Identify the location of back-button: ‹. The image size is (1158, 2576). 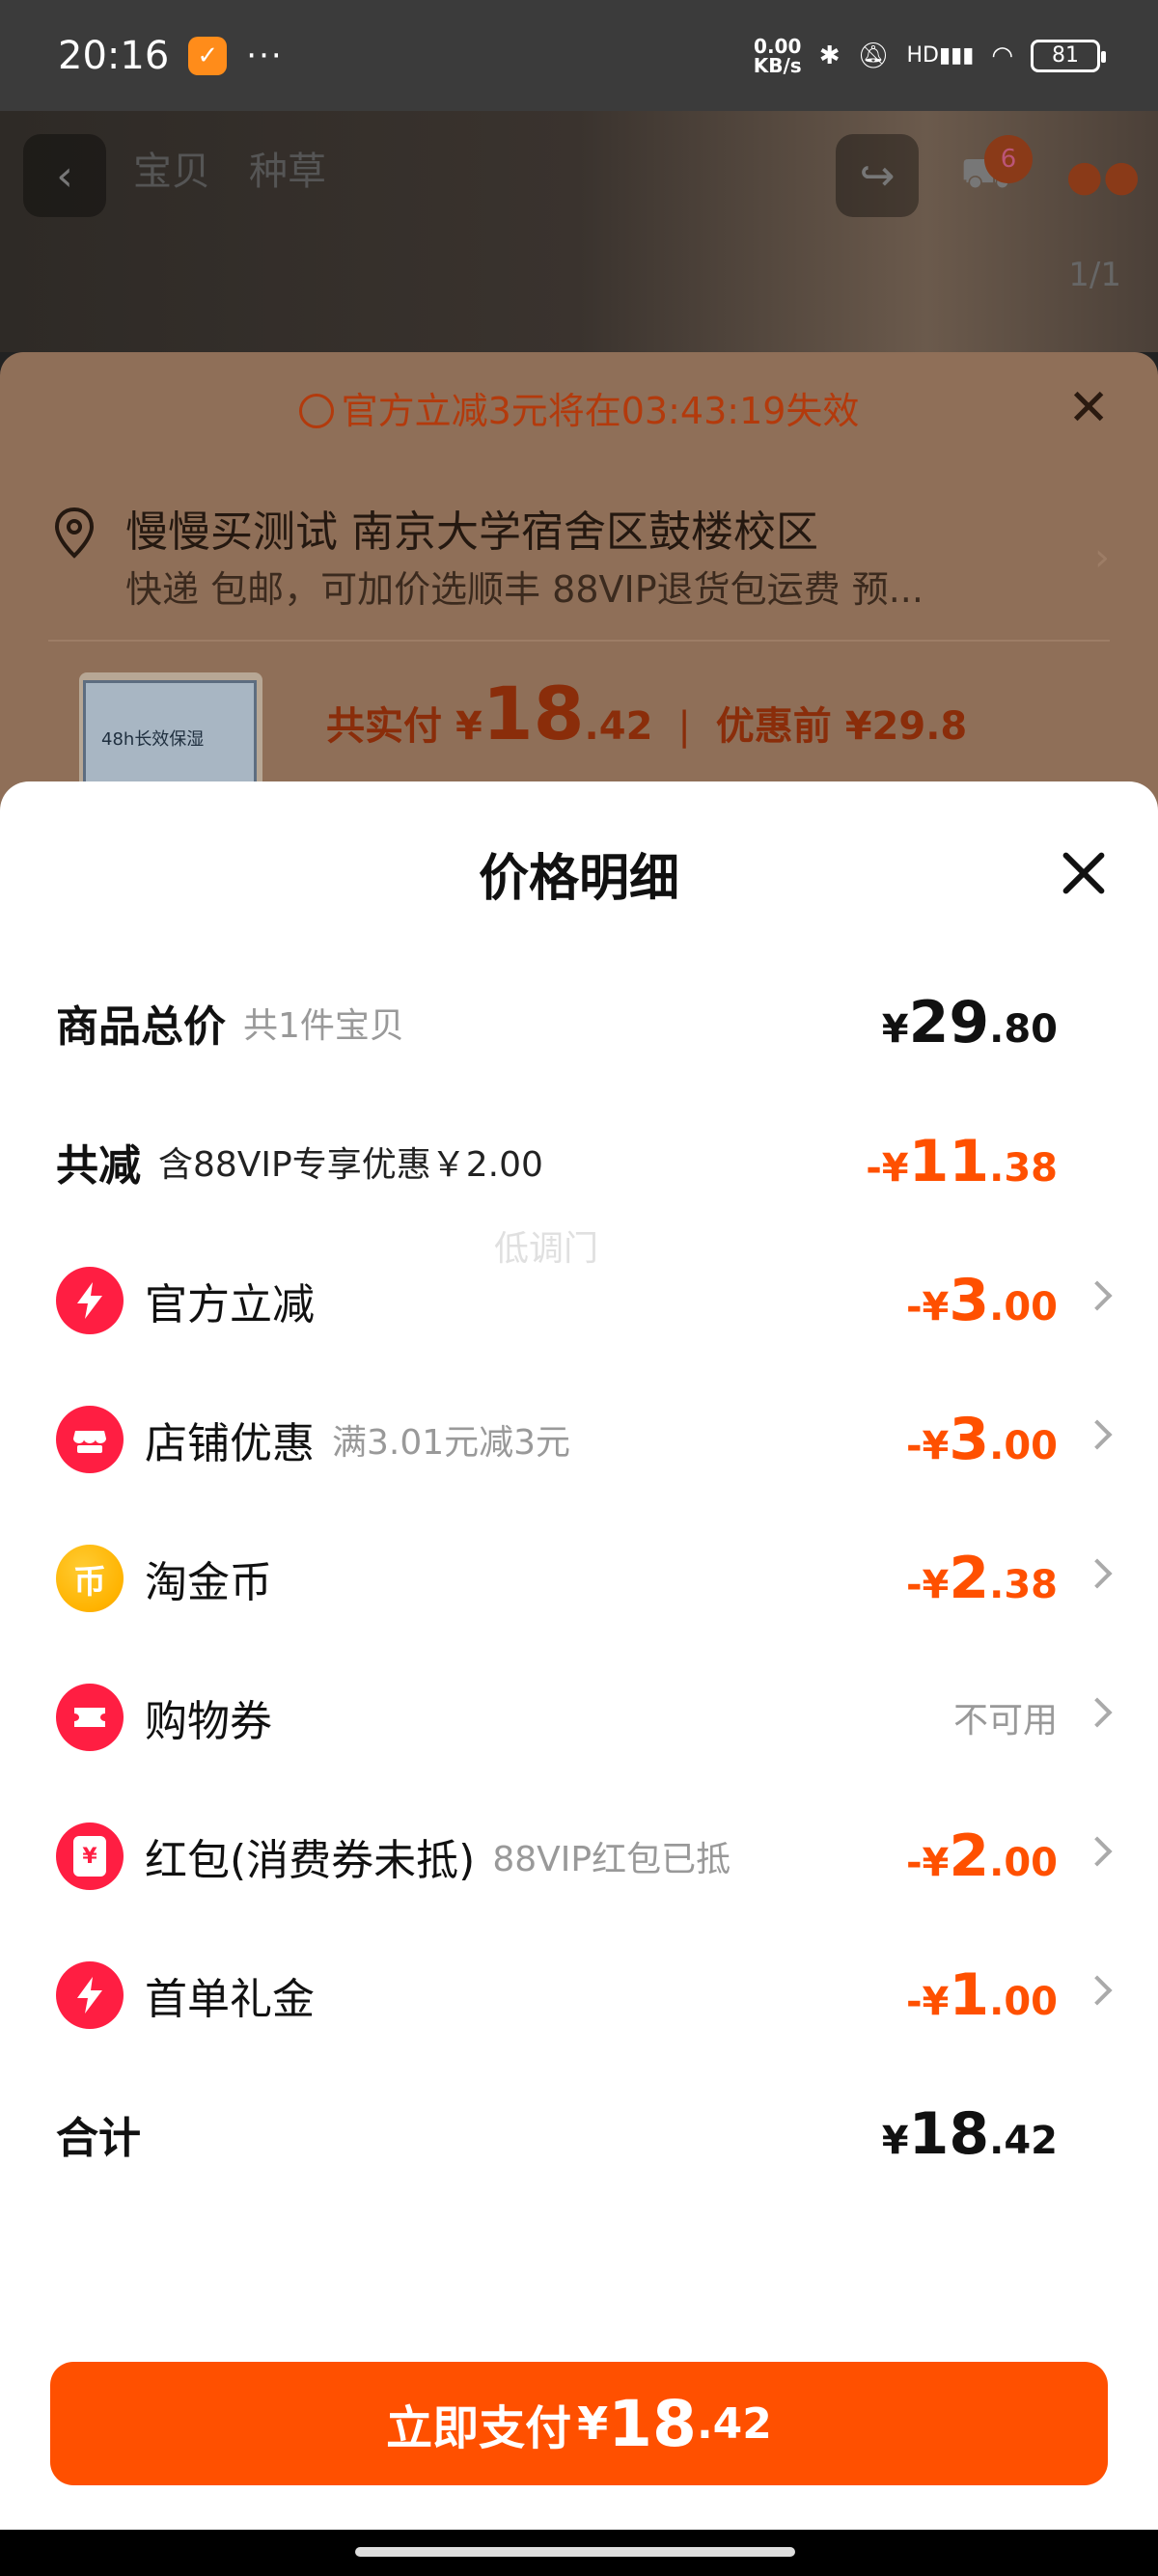
(64, 176).